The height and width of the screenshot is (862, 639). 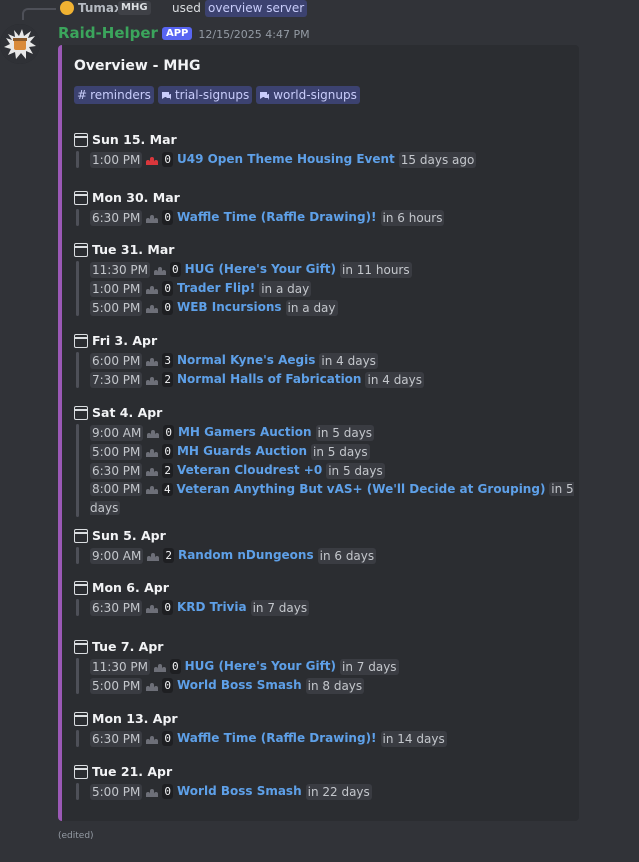 What do you see at coordinates (114, 95) in the screenshot?
I see `channel-link-reminders: # reminders` at bounding box center [114, 95].